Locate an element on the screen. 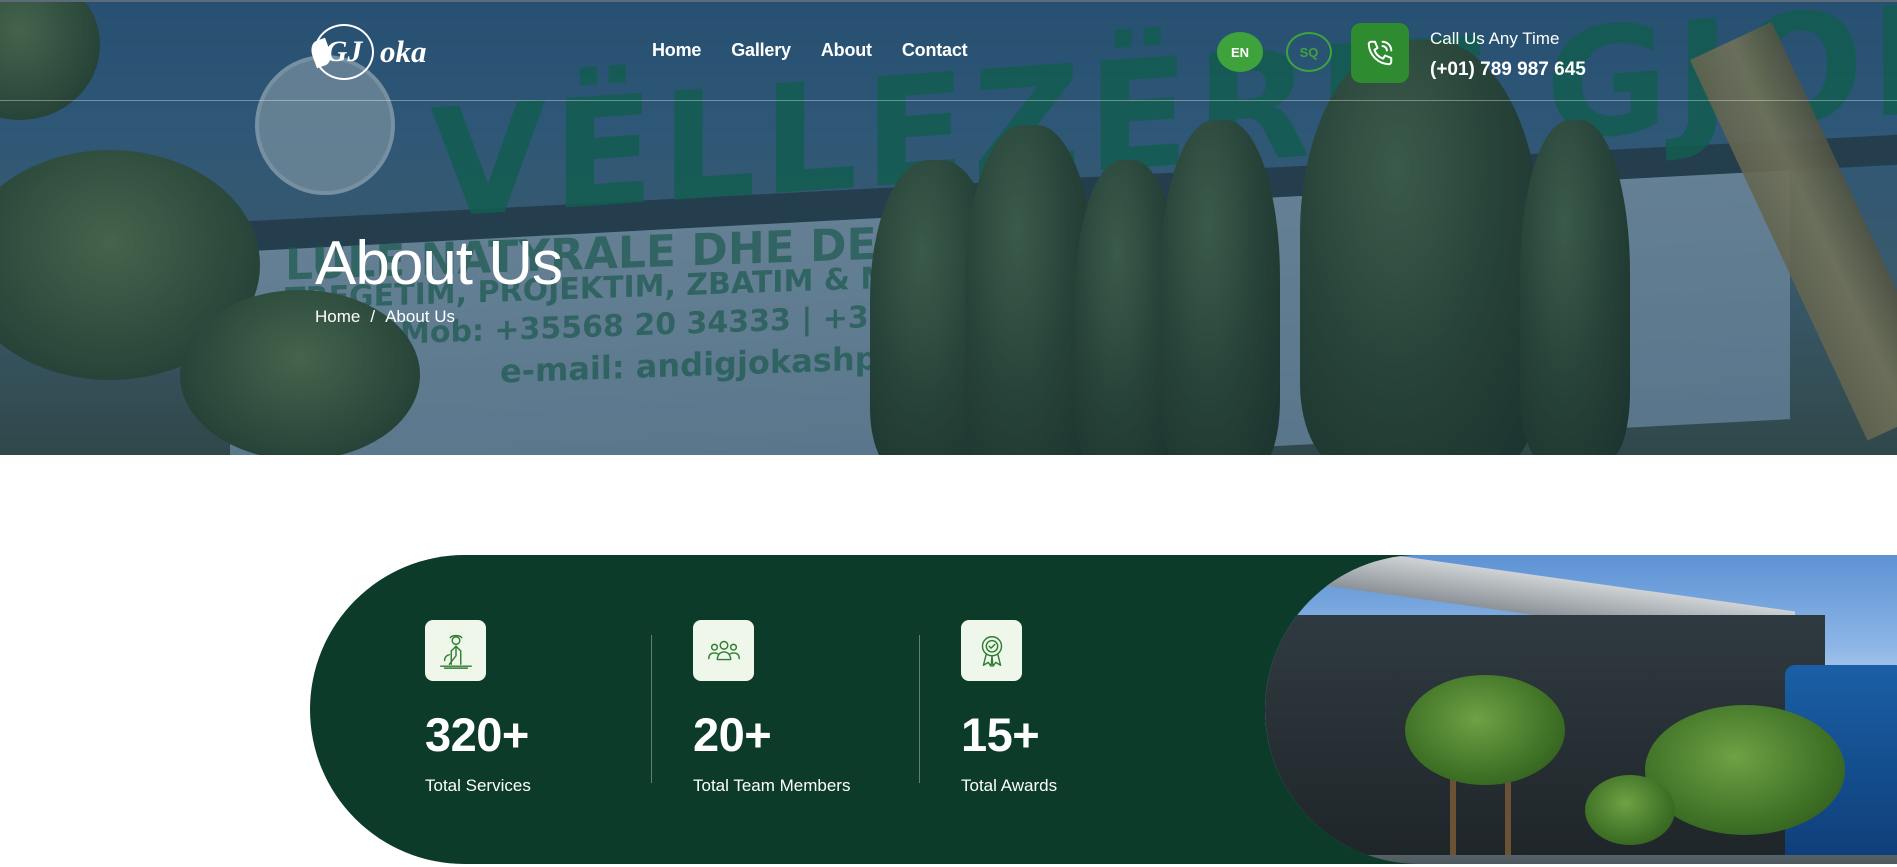 The image size is (1897, 867). truck-photo is located at coordinates (1581, 709).